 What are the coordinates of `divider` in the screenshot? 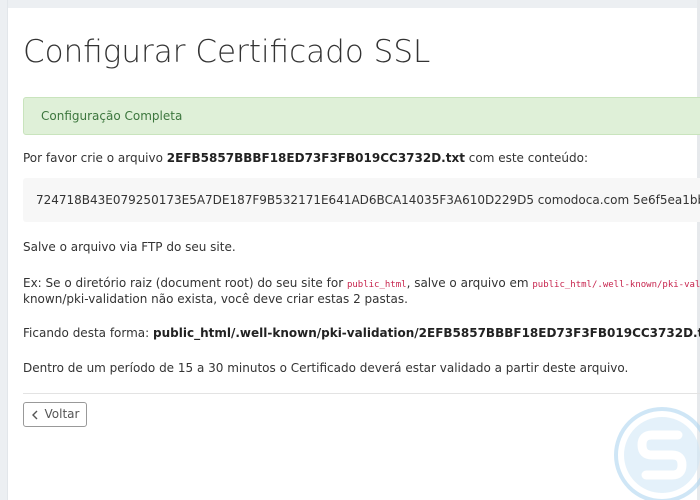 It's located at (361, 393).